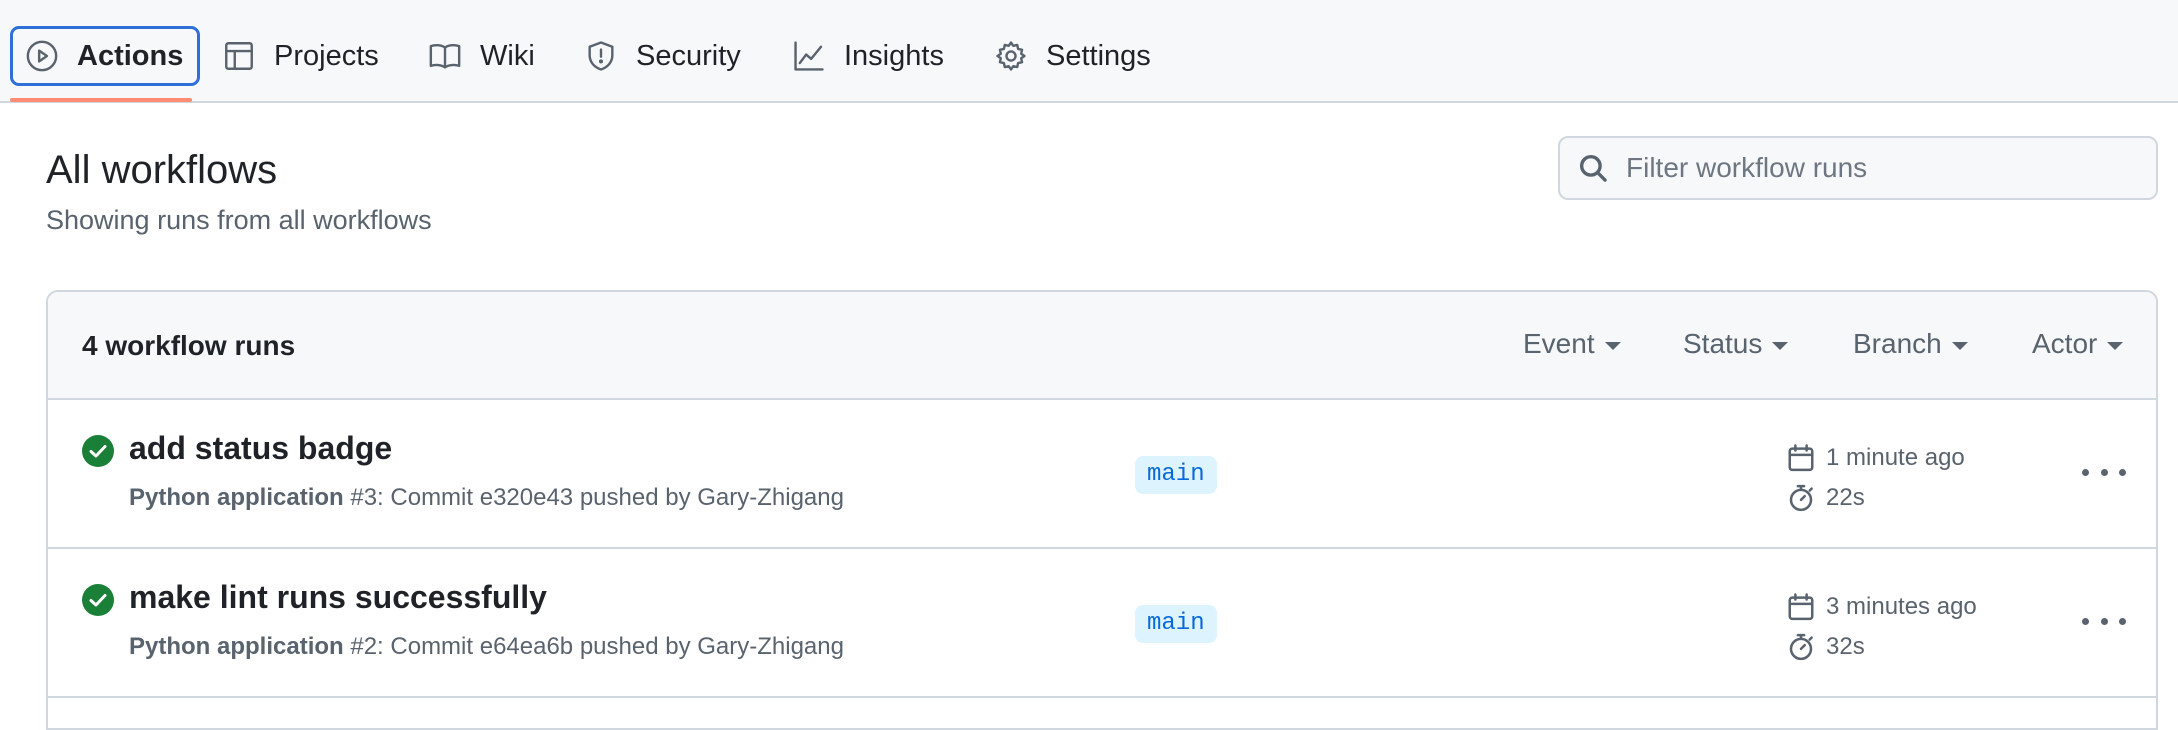  What do you see at coordinates (338, 597) in the screenshot?
I see `run-title-link: make lint runs successfully` at bounding box center [338, 597].